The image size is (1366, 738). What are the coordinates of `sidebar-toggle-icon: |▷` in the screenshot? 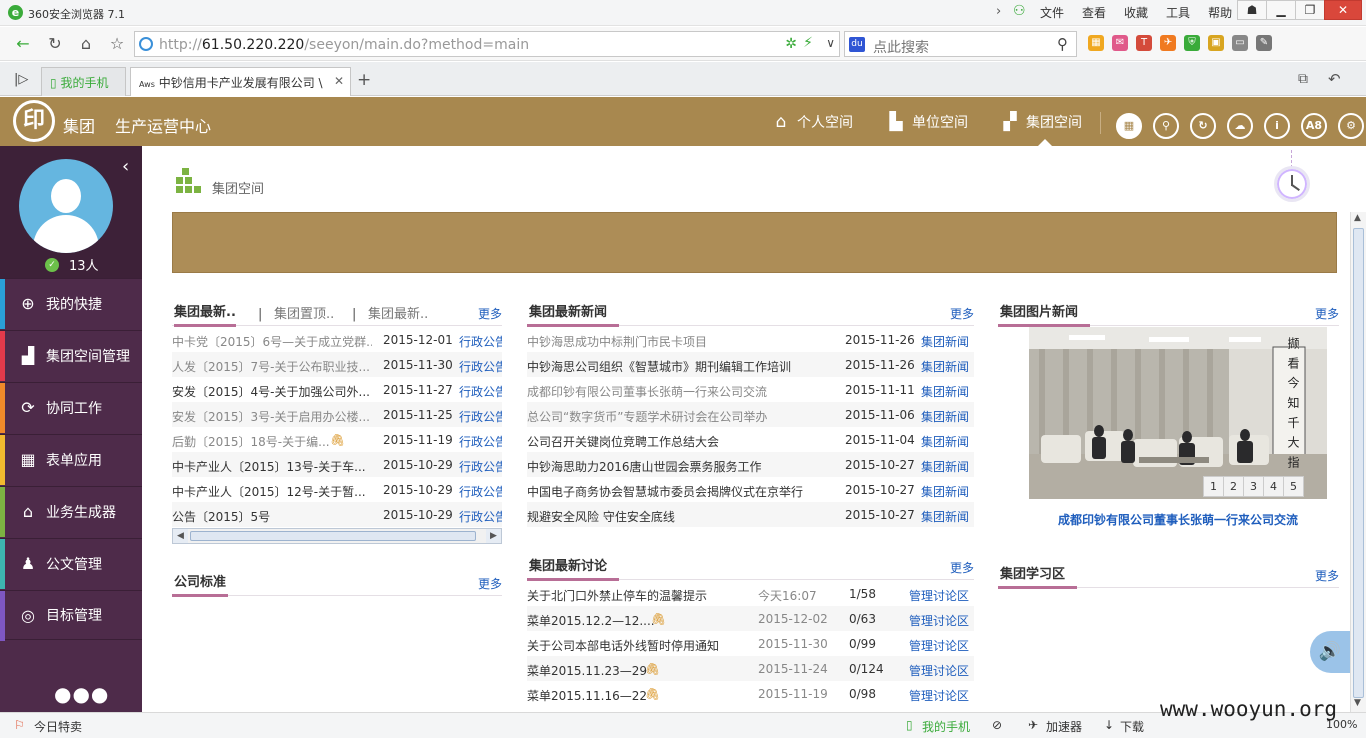 It's located at (21, 79).